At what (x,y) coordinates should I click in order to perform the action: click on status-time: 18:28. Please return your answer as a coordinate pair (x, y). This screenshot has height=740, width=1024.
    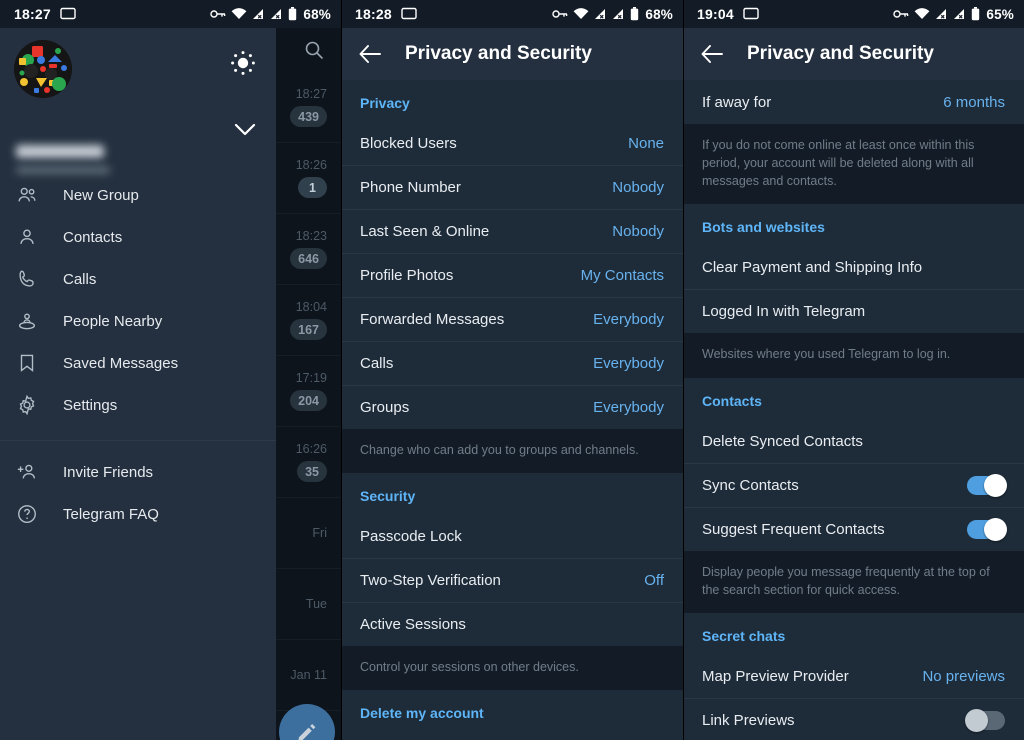
    Looking at the image, I should click on (373, 14).